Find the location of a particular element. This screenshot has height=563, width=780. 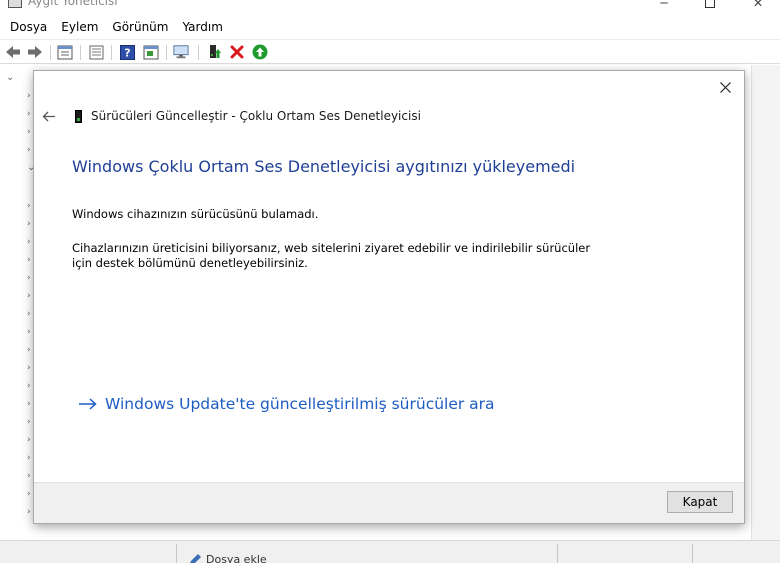

pencil-icon is located at coordinates (195, 558).